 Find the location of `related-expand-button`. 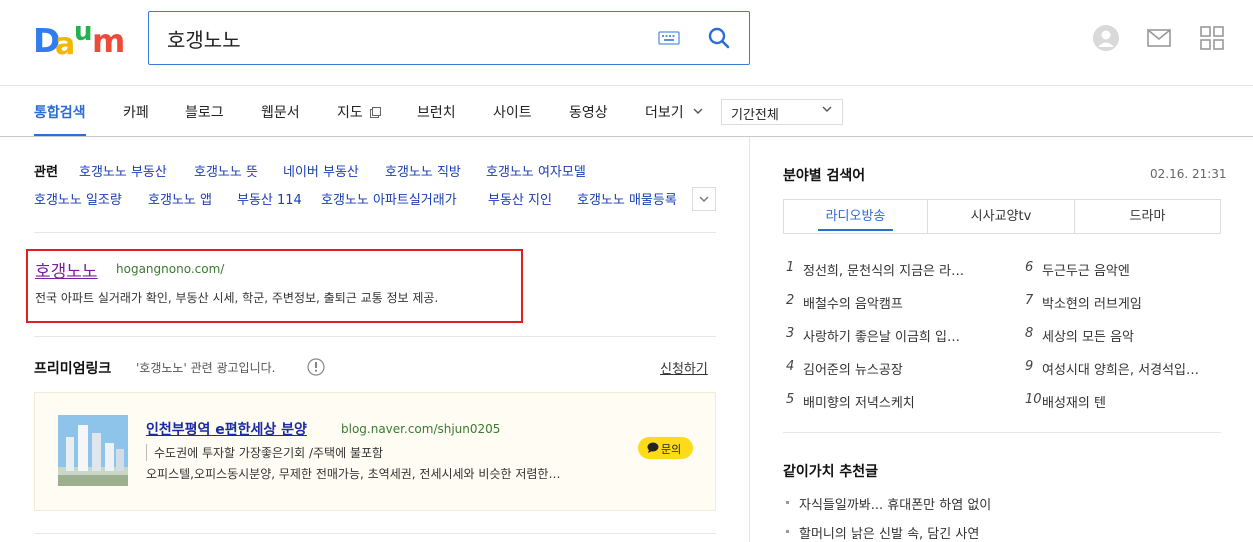

related-expand-button is located at coordinates (704, 199).